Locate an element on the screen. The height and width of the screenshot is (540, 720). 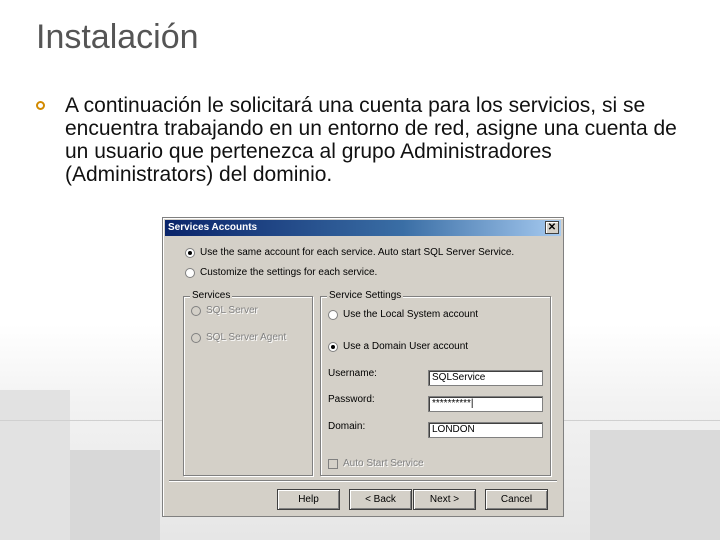
service-settings-group-label: Service Settings is located at coordinates (365, 295).